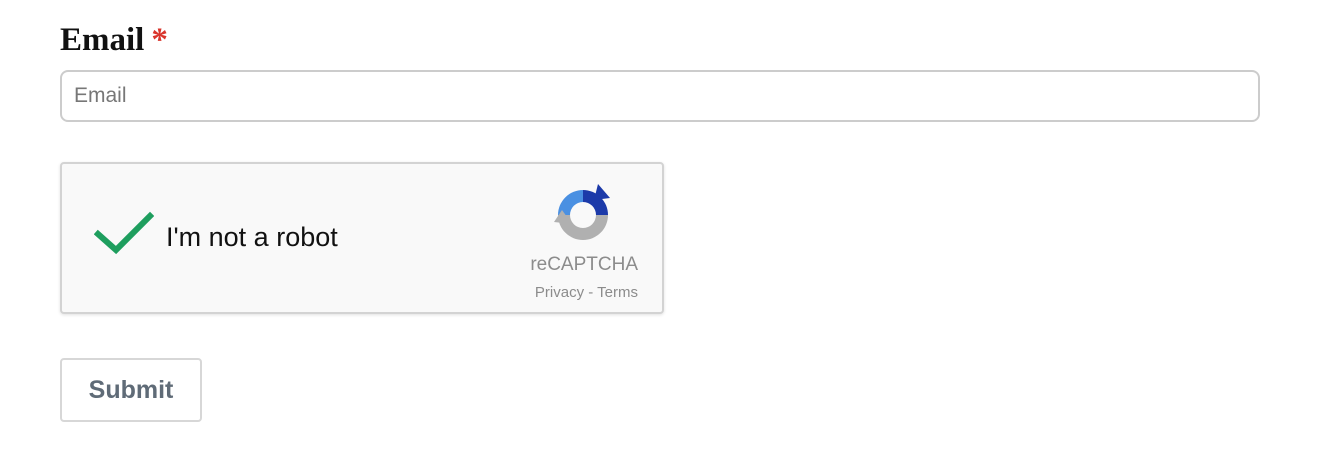 The height and width of the screenshot is (460, 1320). Describe the element at coordinates (660, 96) in the screenshot. I see `email-input` at that location.